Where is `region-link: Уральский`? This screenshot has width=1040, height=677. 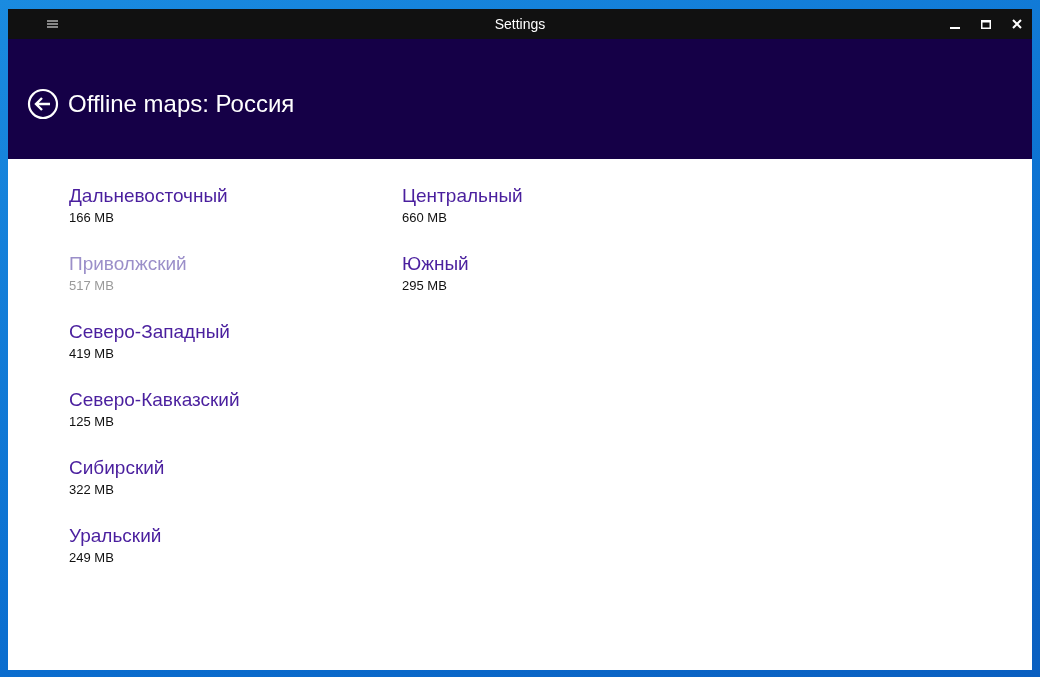 region-link: Уральский is located at coordinates (115, 536).